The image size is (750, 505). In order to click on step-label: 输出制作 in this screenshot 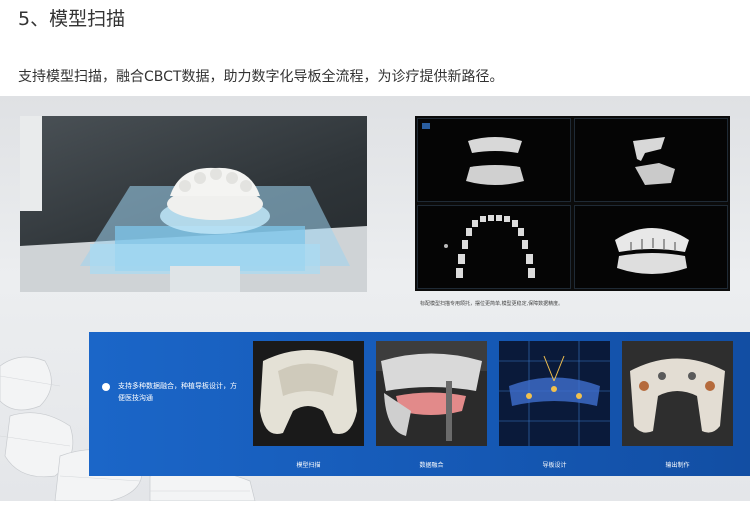, I will do `click(677, 465)`.